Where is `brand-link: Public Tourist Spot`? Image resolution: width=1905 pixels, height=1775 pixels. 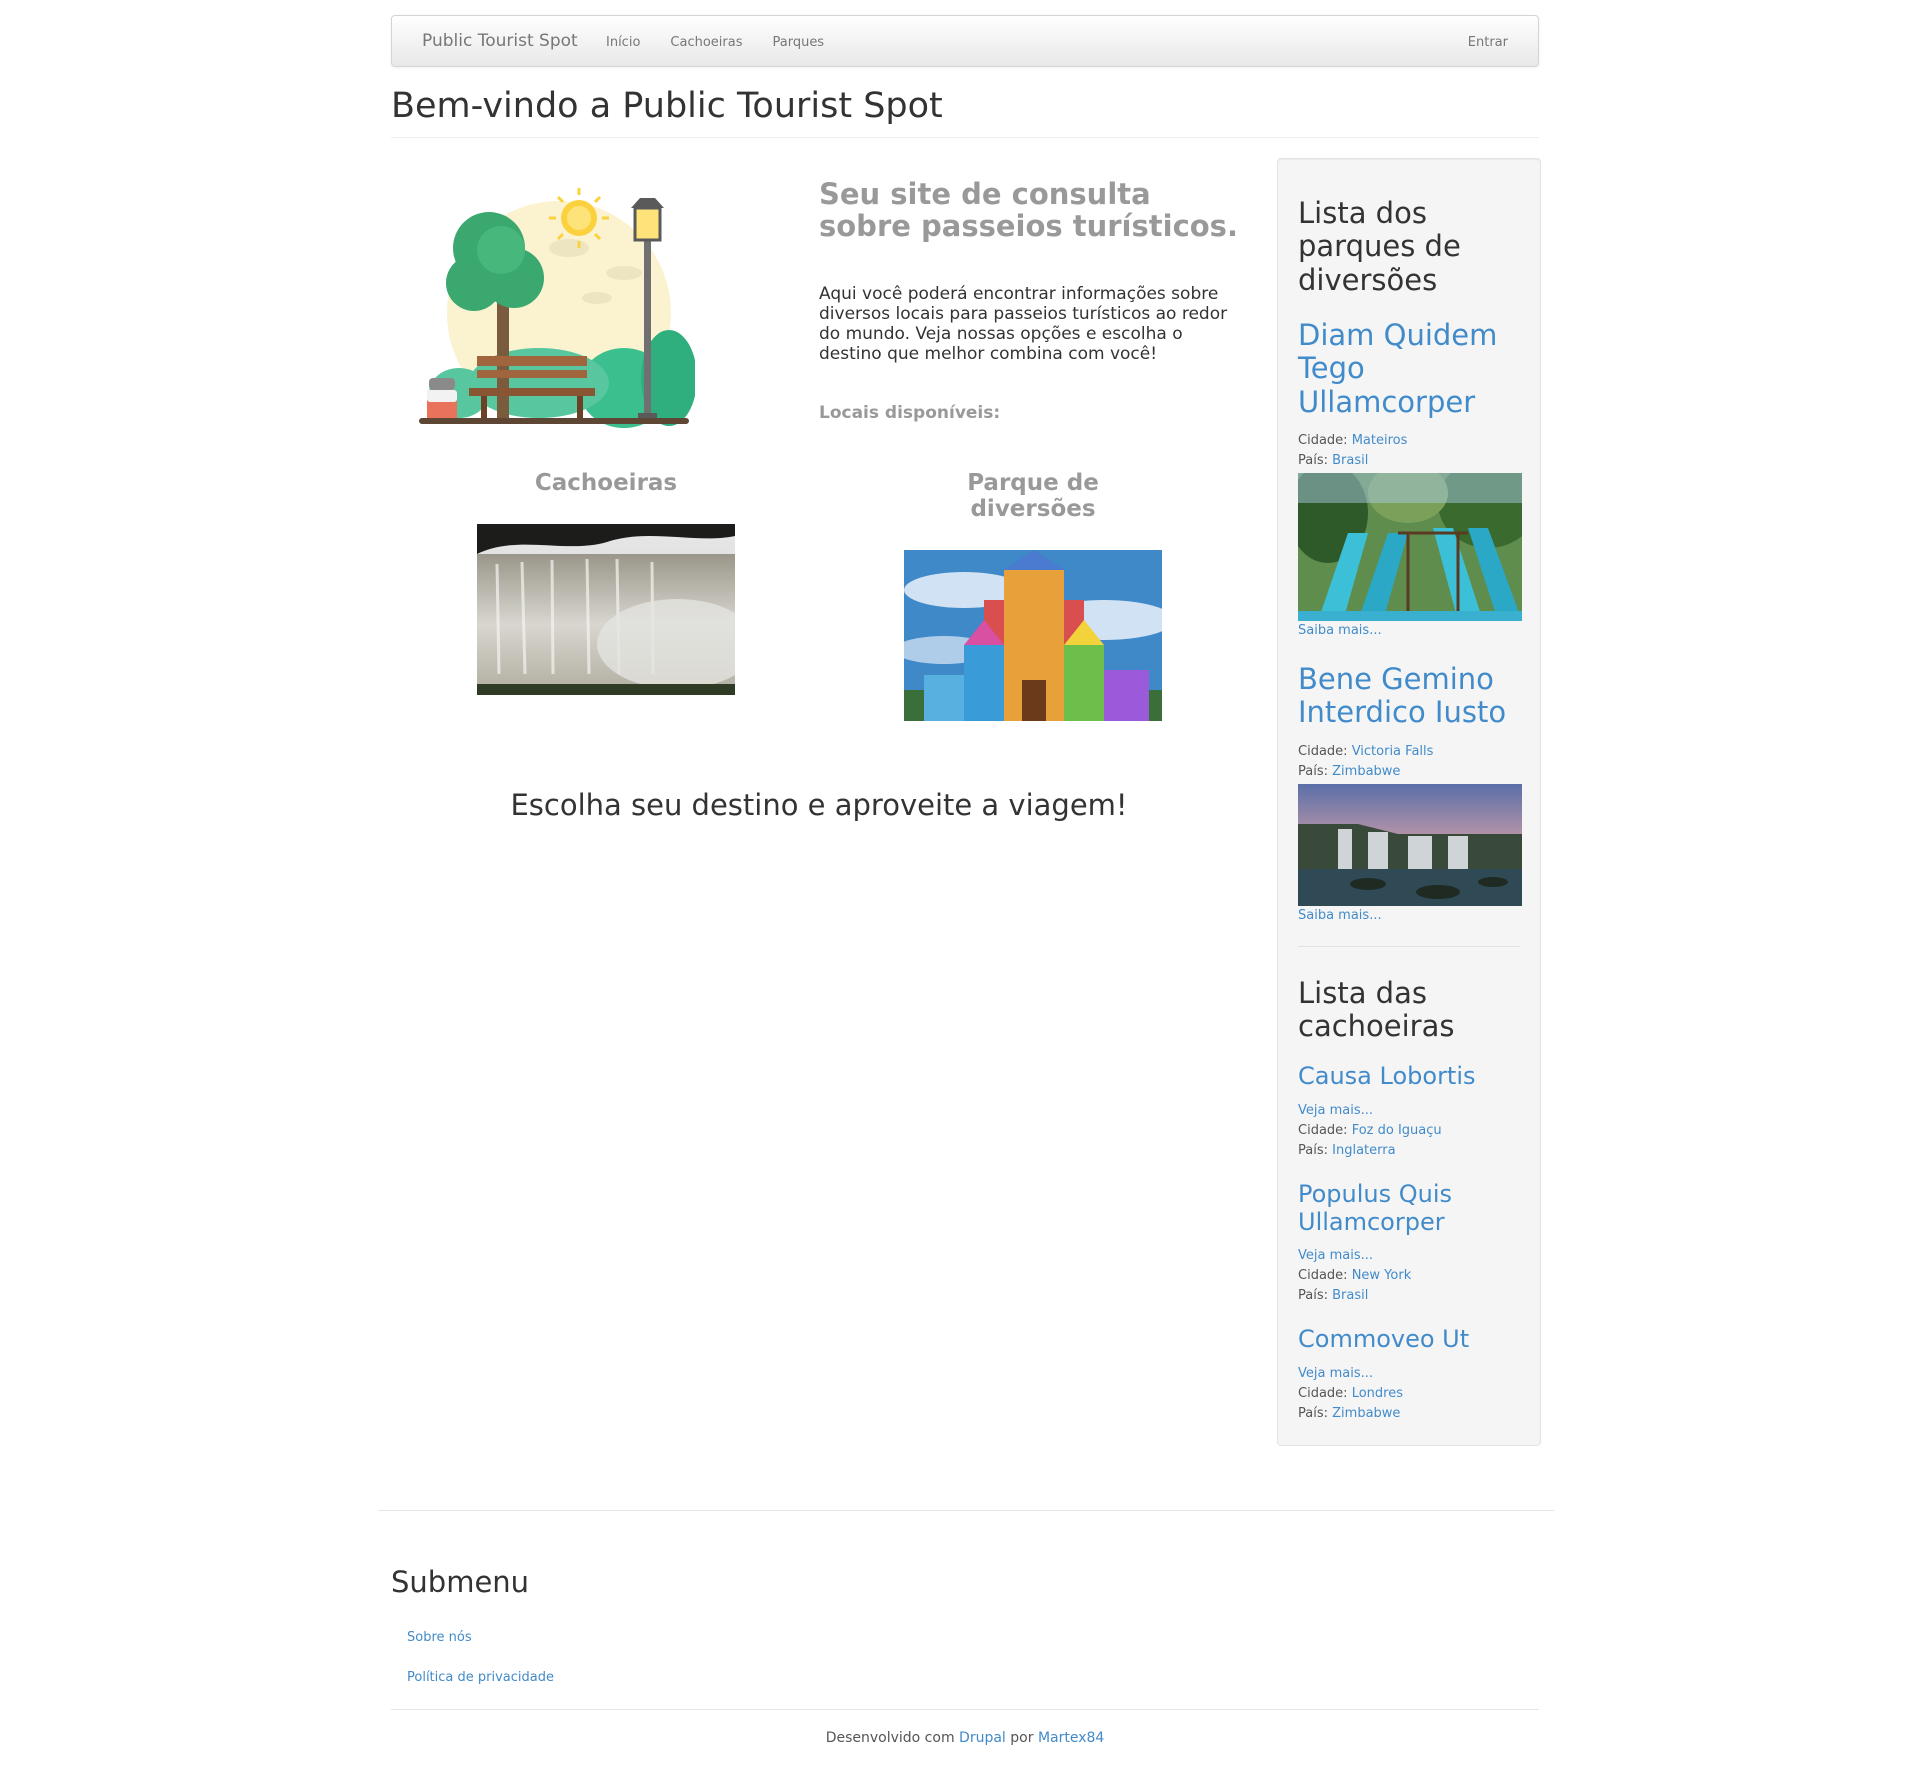 brand-link: Public Tourist Spot is located at coordinates (500, 41).